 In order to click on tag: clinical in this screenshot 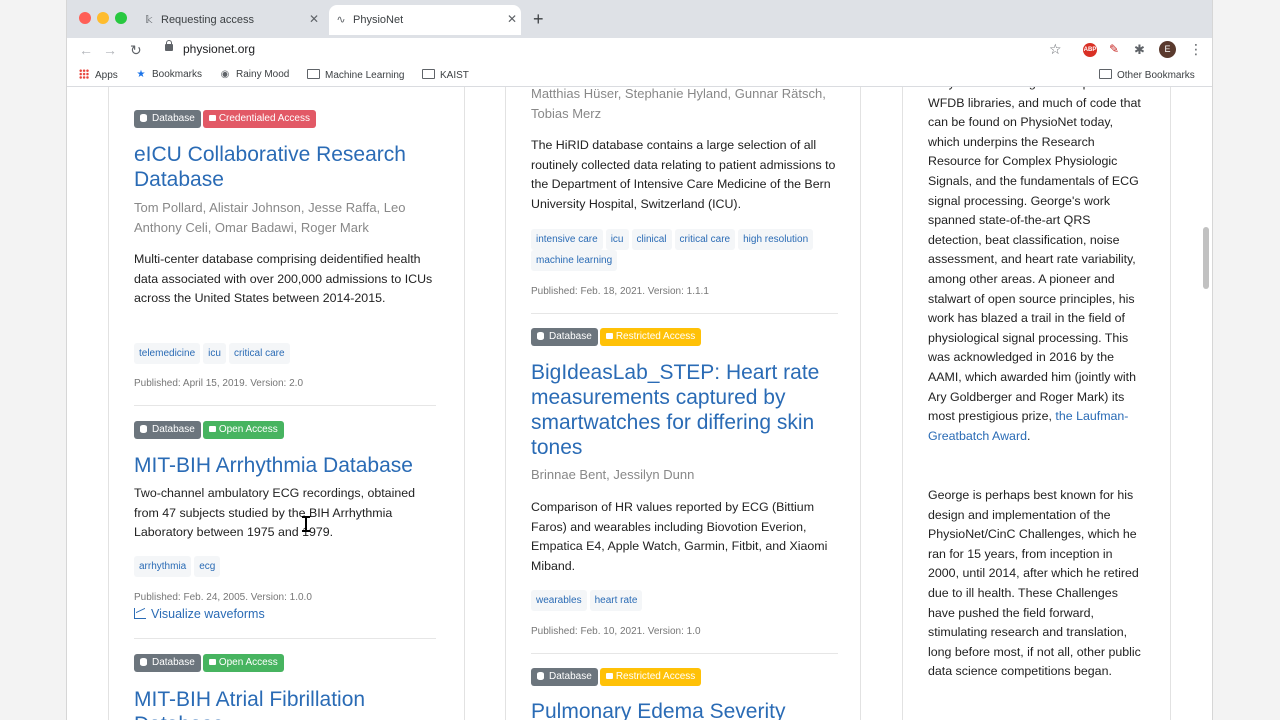, I will do `click(651, 239)`.